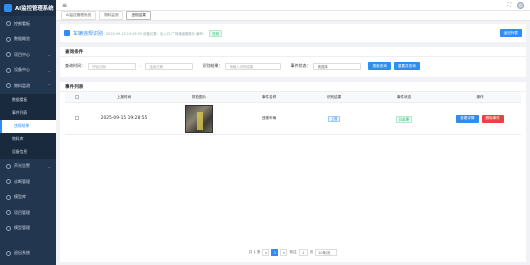 This screenshot has width=530, height=265. What do you see at coordinates (199, 96) in the screenshot?
I see `column-header: 抓拍图片` at bounding box center [199, 96].